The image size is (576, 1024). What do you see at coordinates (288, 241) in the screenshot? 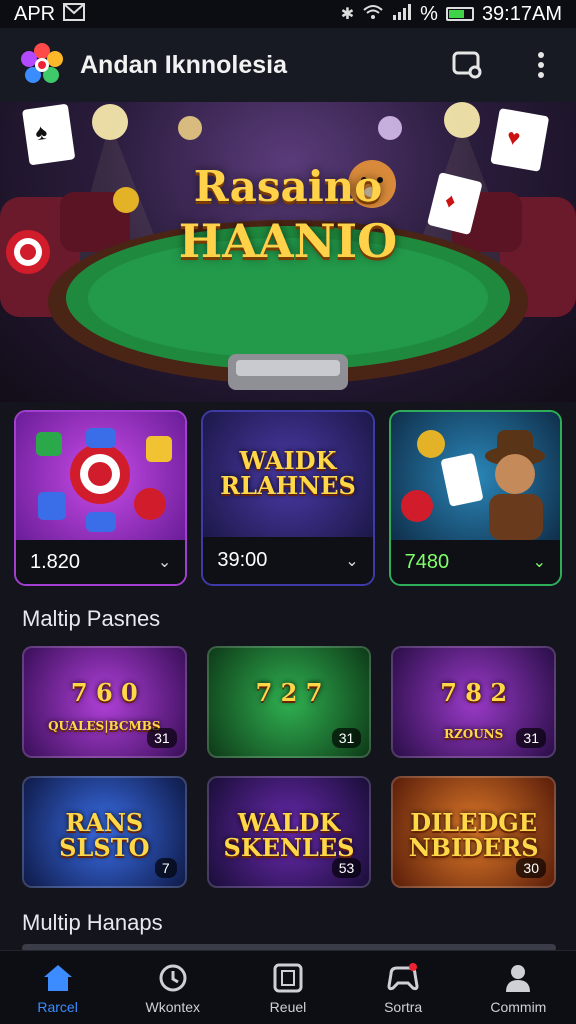
I see `hero-title-line-2: HAANIO` at bounding box center [288, 241].